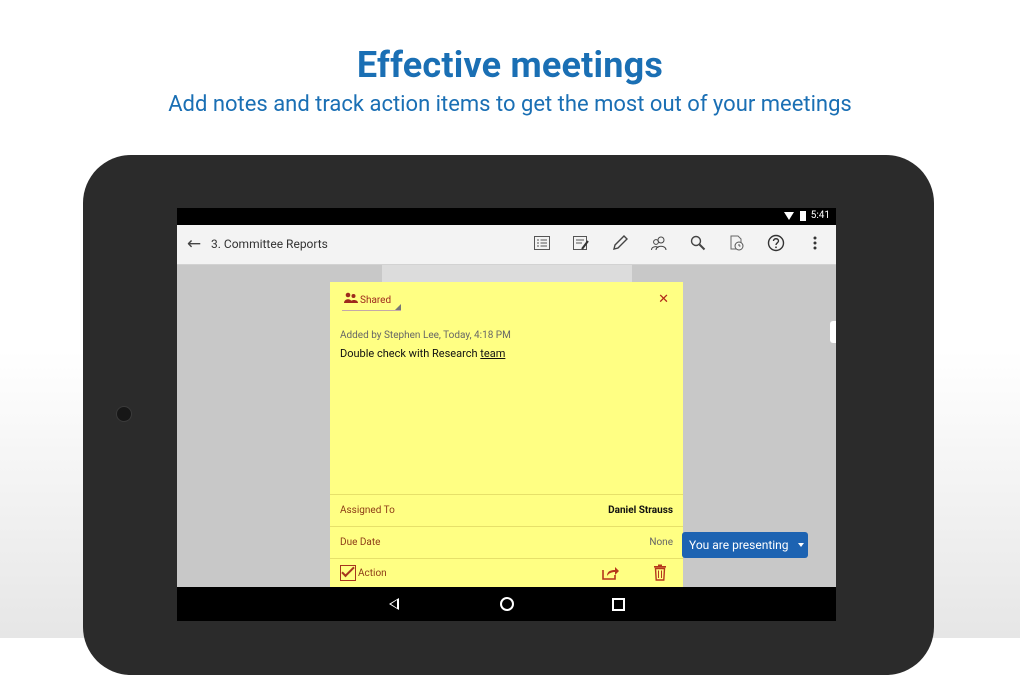  What do you see at coordinates (394, 604) in the screenshot?
I see `nav-back-icon` at bounding box center [394, 604].